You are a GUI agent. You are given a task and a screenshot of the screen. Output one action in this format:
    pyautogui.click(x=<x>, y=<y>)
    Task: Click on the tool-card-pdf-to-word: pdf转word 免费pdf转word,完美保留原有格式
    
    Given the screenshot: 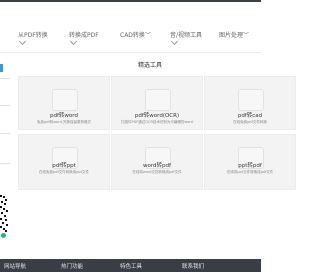 What is the action you would take?
    pyautogui.click(x=64, y=103)
    